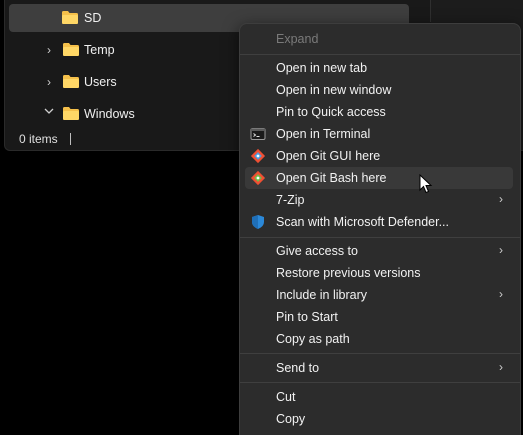  What do you see at coordinates (379, 39) in the screenshot?
I see `menu-item-expand: Expand` at bounding box center [379, 39].